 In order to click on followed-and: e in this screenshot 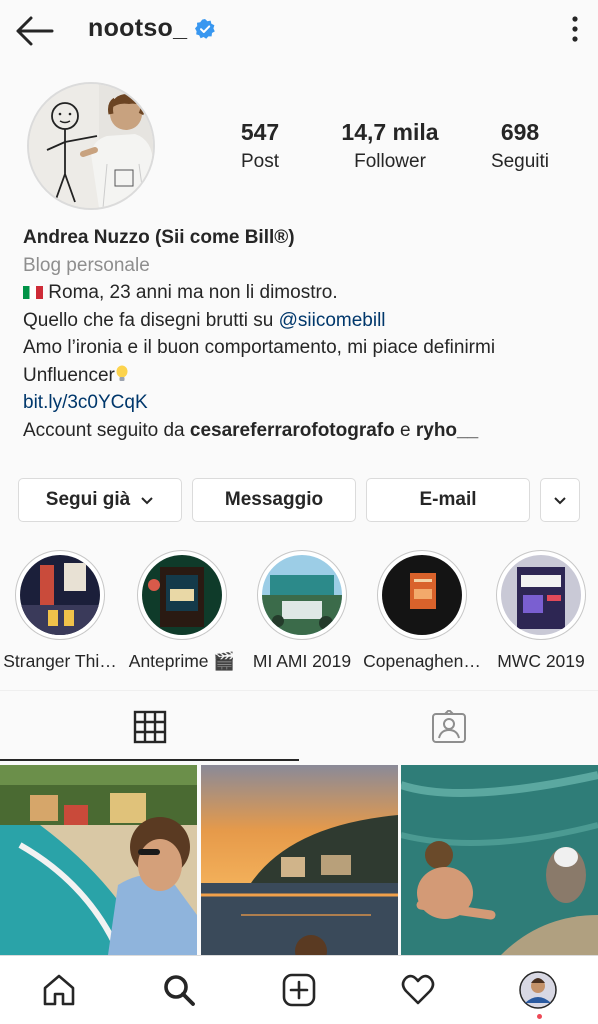, I will do `click(405, 430)`.